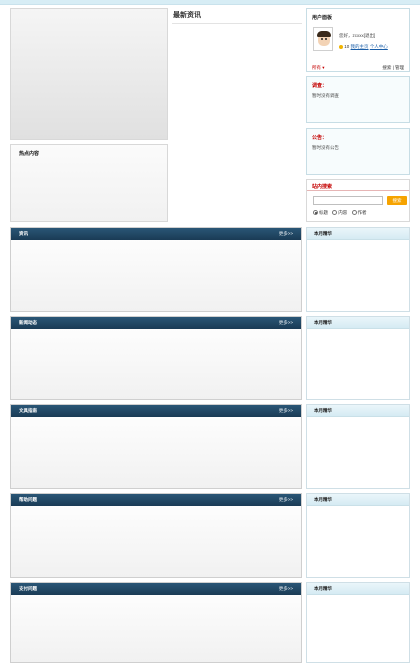 The width and height of the screenshot is (420, 663). What do you see at coordinates (28, 410) in the screenshot?
I see `section-title: 文具指南` at bounding box center [28, 410].